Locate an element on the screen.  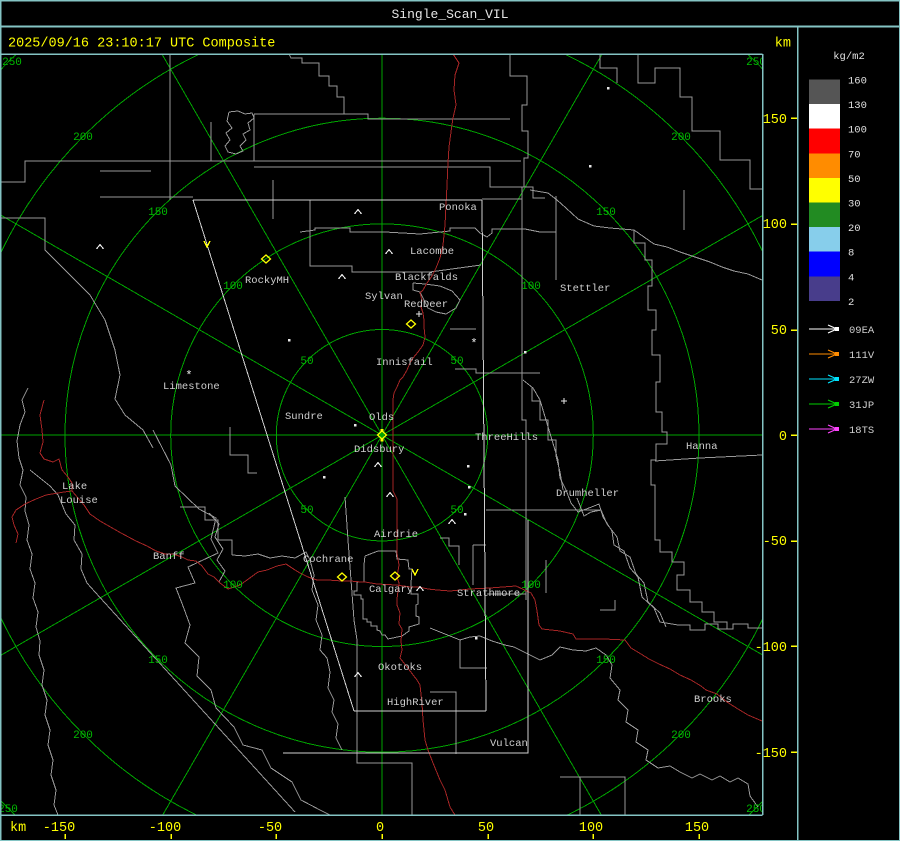
svg-text: Lake is located at coordinates (74, 487).